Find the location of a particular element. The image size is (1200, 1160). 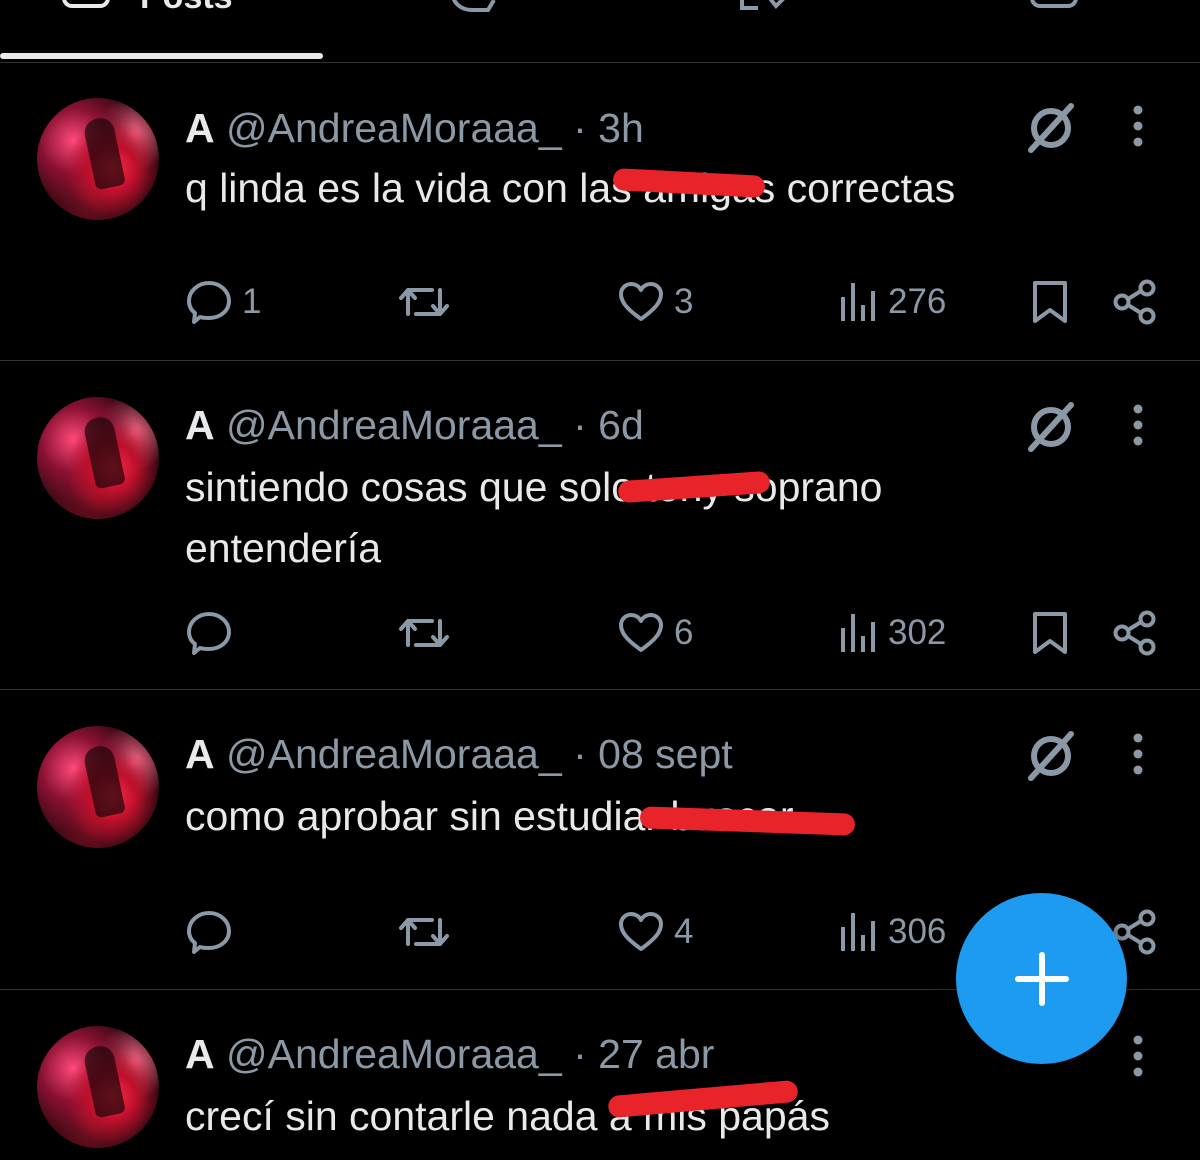

like-button: 4 is located at coordinates (655, 932).